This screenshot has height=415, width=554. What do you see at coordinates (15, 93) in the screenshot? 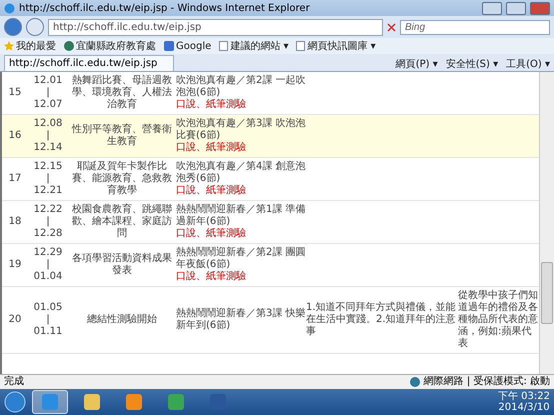
I see `week-number: 15` at bounding box center [15, 93].